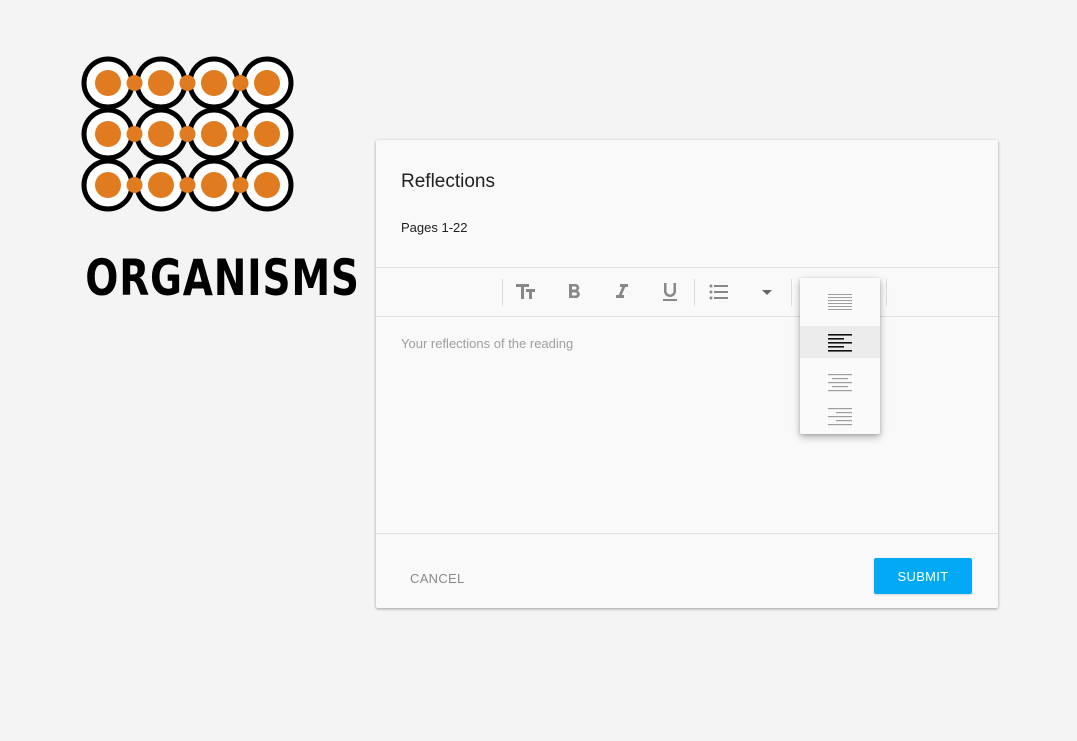 Image resolution: width=1077 pixels, height=741 pixels. I want to click on align-left-icon, so click(840, 342).